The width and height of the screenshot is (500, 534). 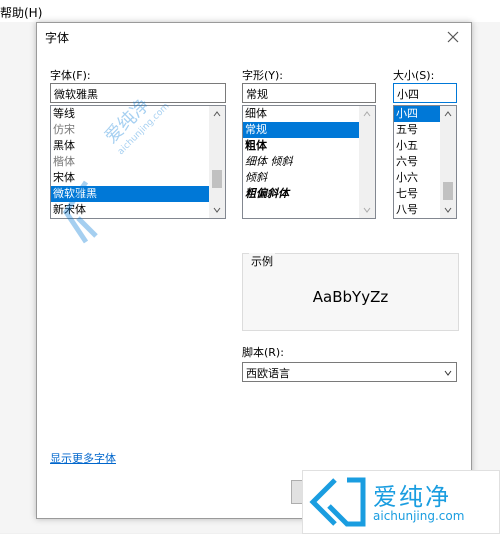 What do you see at coordinates (57, 38) in the screenshot?
I see `dialog-title: 字体` at bounding box center [57, 38].